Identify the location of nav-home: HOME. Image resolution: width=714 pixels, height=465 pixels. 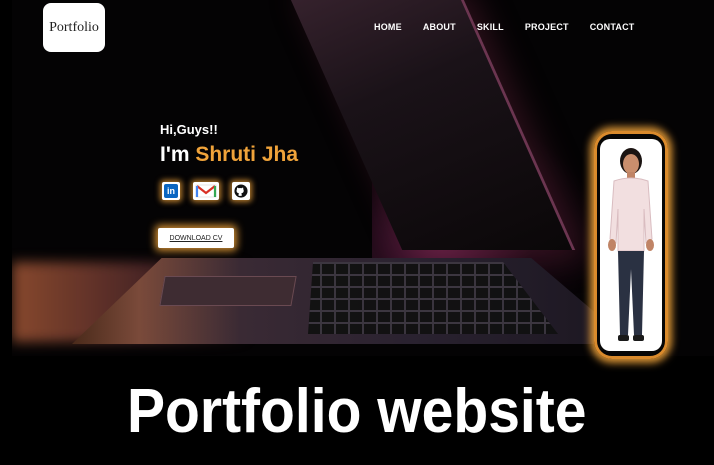
(388, 27).